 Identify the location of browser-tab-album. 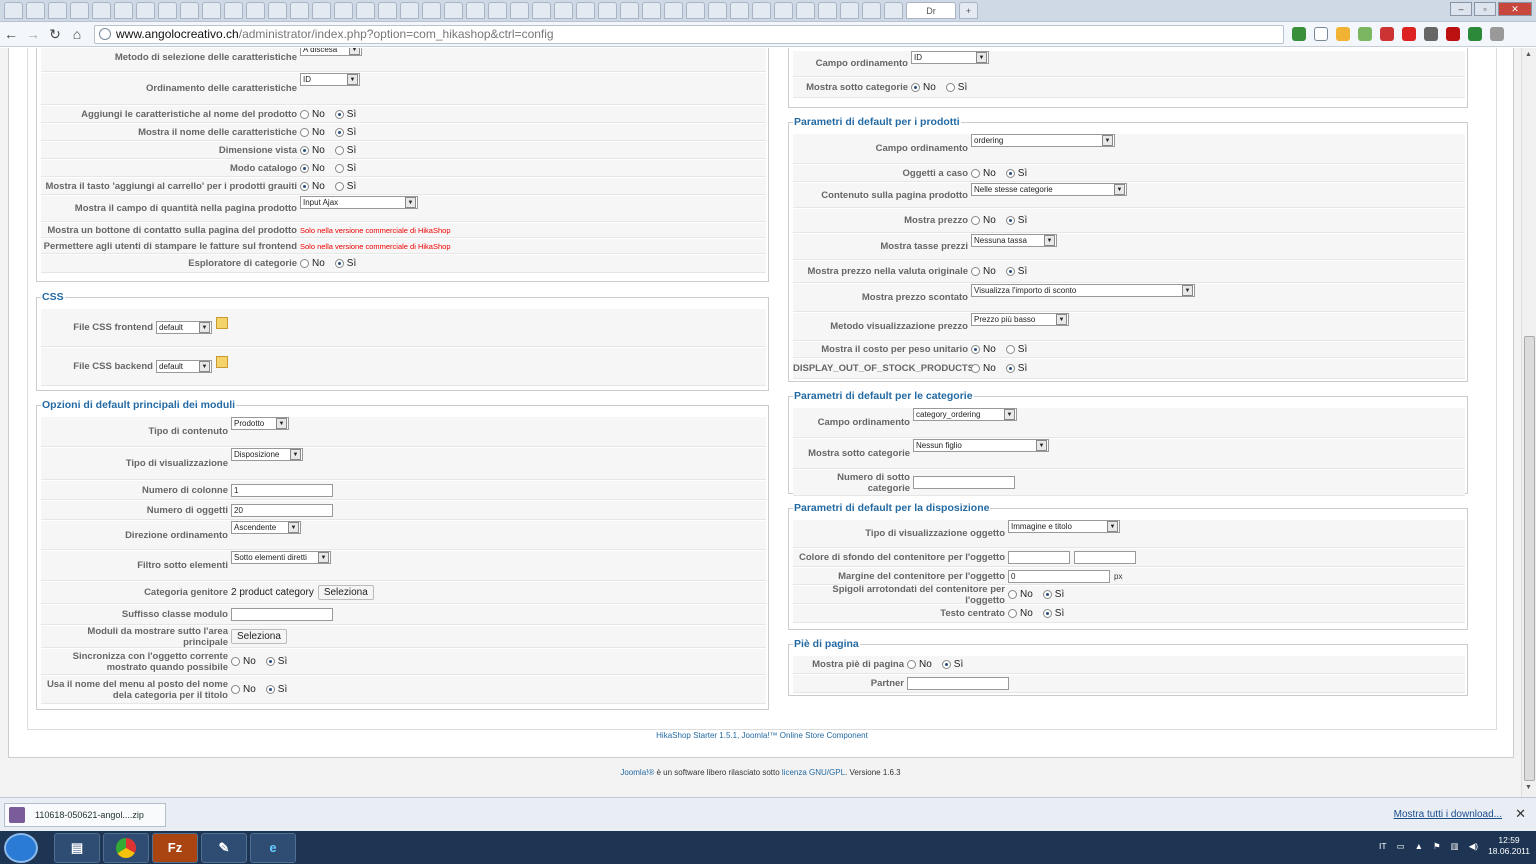
(365, 10).